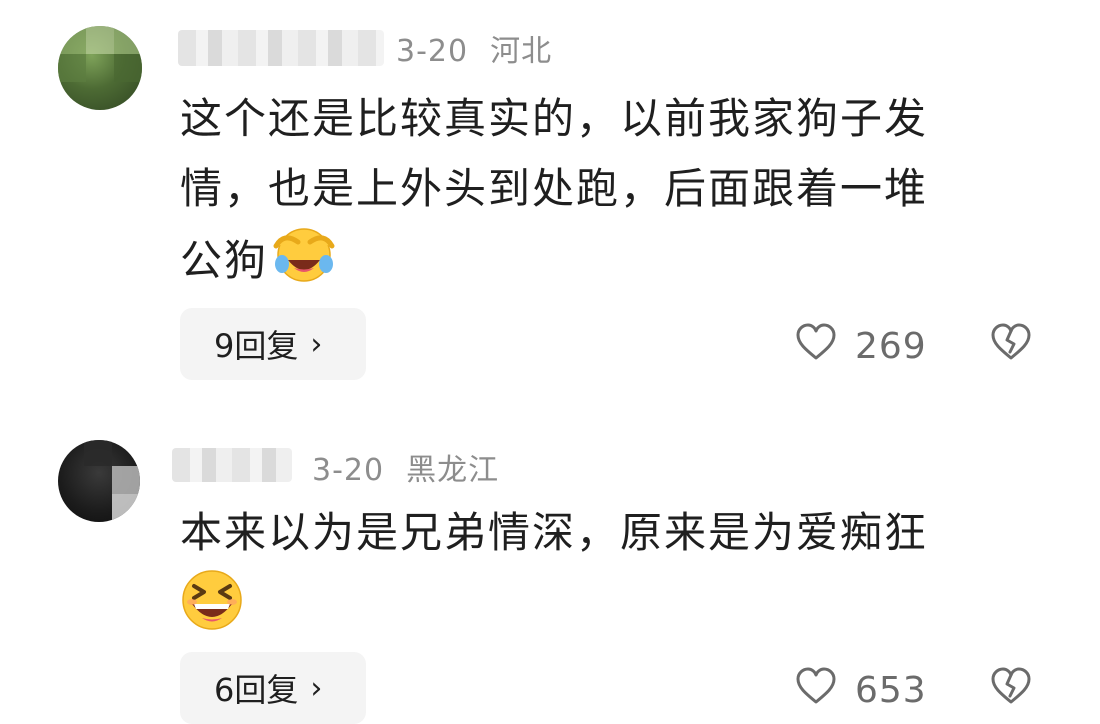 This screenshot has width=1100, height=724. What do you see at coordinates (304, 263) in the screenshot?
I see `laughing-cry-emoji` at bounding box center [304, 263].